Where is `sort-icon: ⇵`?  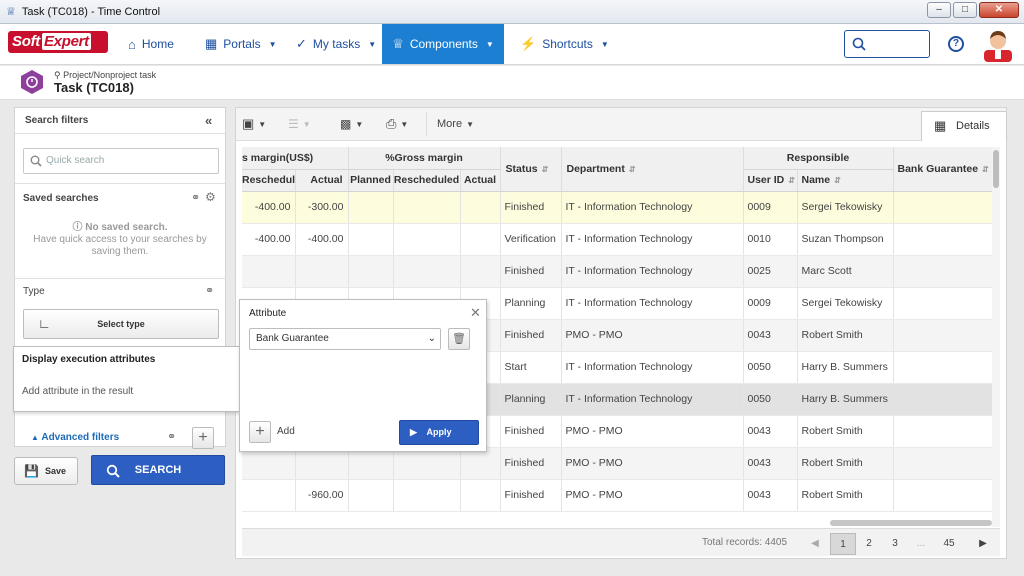
sort-icon: ⇵ is located at coordinates (985, 169).